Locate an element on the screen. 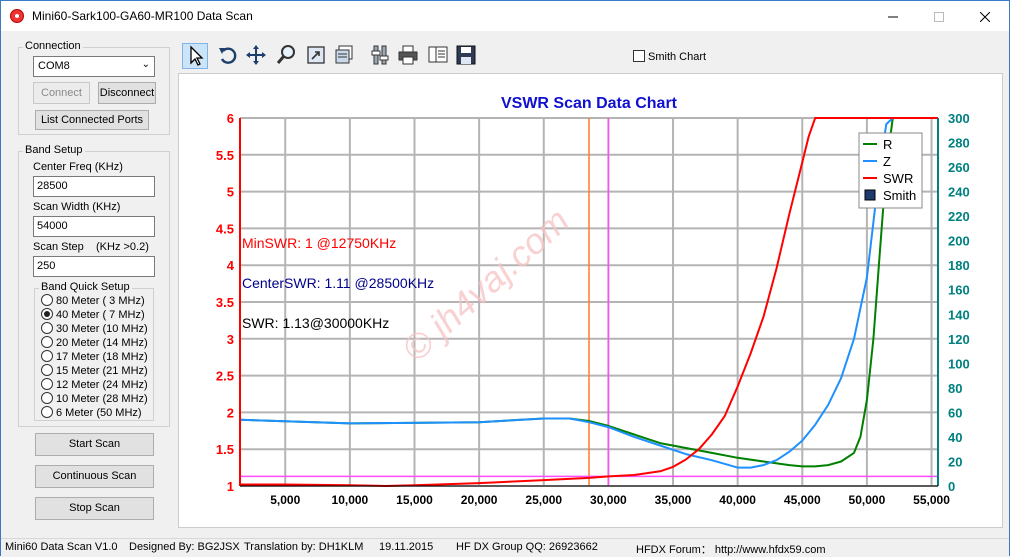 This screenshot has height=557, width=1010. band-radio-label: 30 Meter (10 MHz) is located at coordinates (102, 329).